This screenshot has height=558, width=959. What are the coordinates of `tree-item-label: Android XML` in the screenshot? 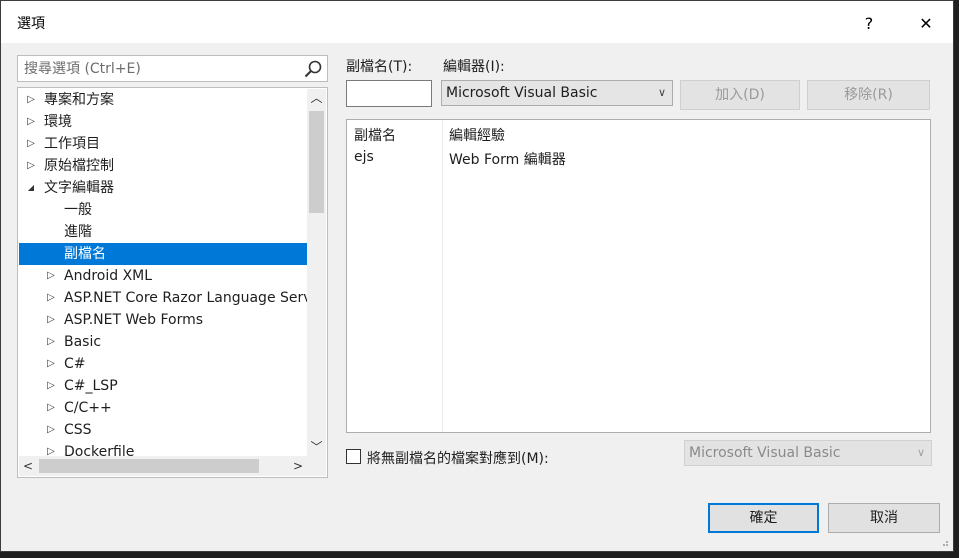 It's located at (108, 276).